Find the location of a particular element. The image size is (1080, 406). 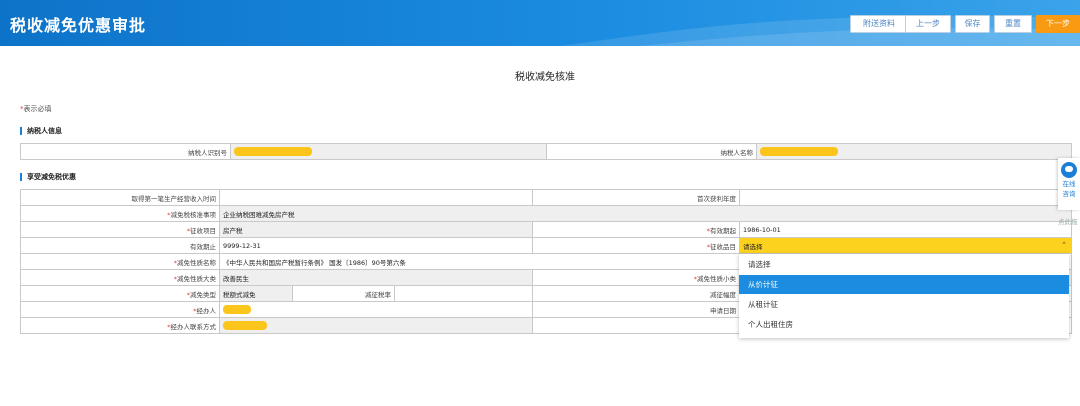

online-consult-line2: 咨询 is located at coordinates (1069, 194).